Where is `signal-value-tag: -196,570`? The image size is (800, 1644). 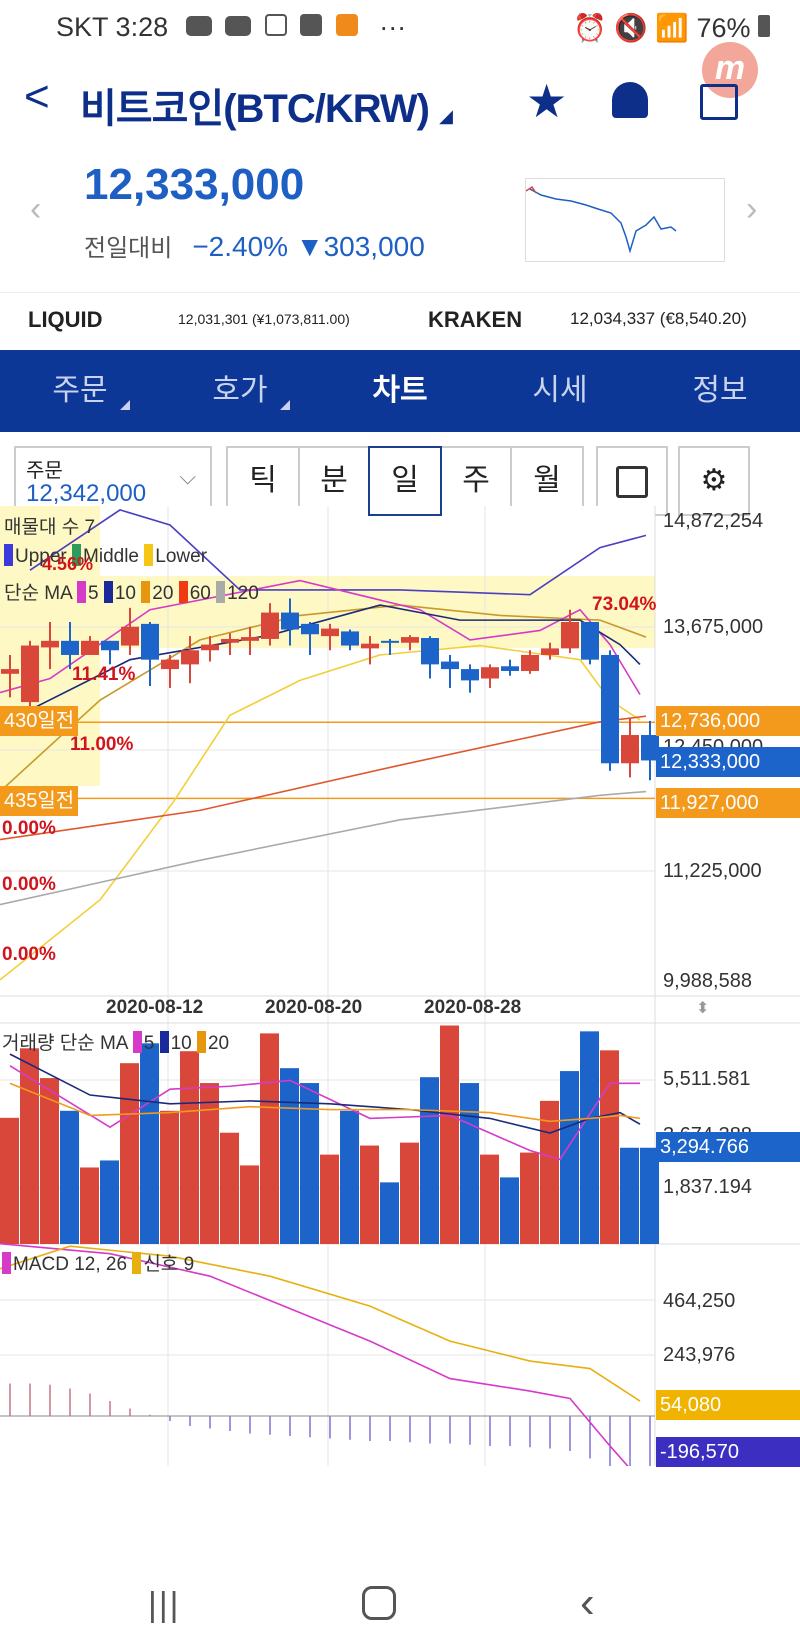 signal-value-tag: -196,570 is located at coordinates (728, 1452).